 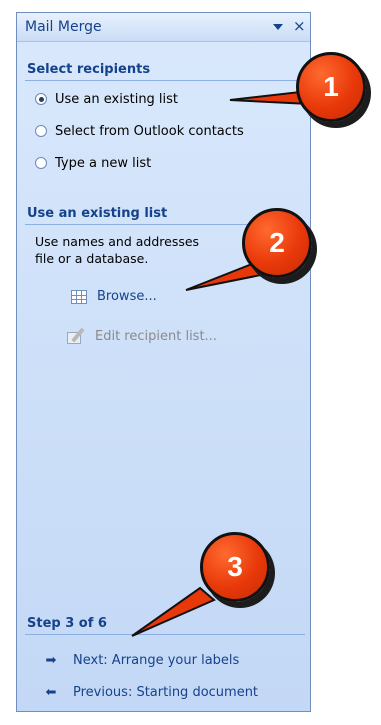 I want to click on callout-badge-3: 3, so click(x=235, y=567).